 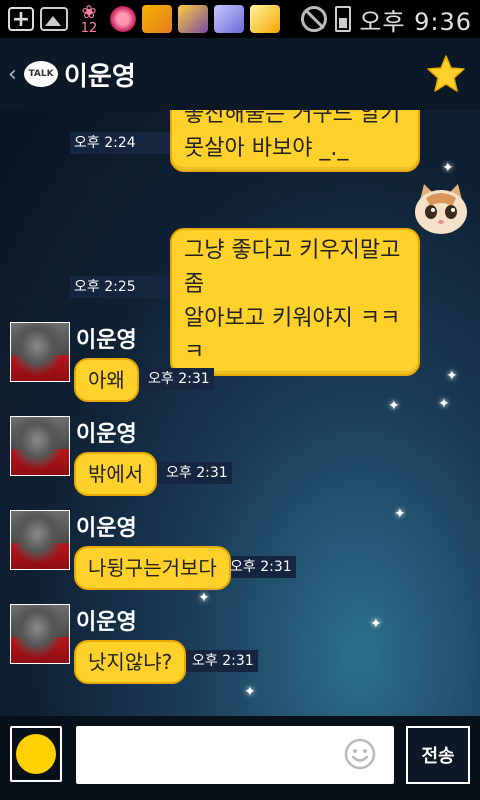 I want to click on message-bubble-outgoing: 좋진해줄는 거구드 알기 못살아 바보야 _._, so click(x=295, y=141).